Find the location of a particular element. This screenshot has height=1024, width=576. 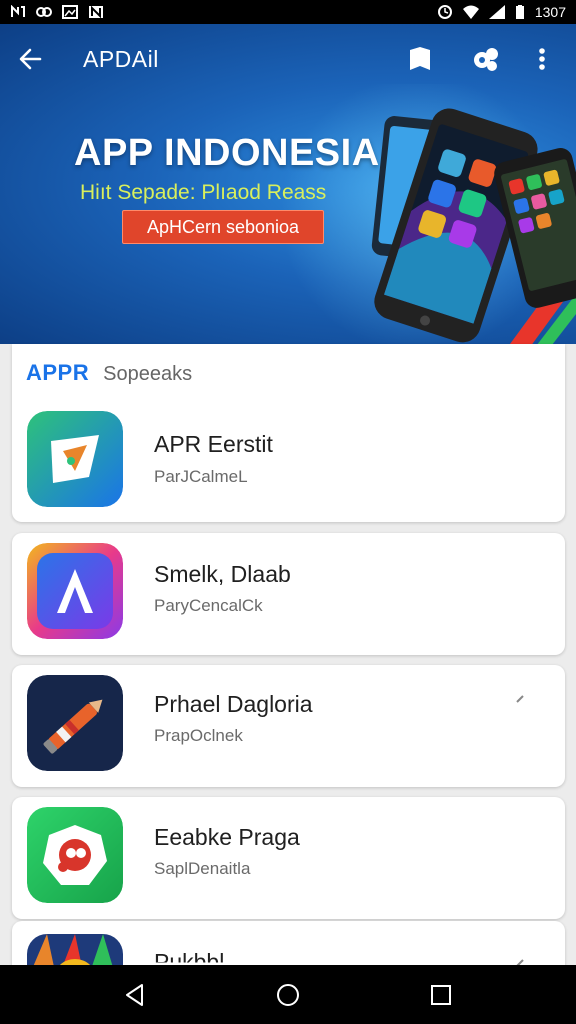

app-name: APR Eerstit is located at coordinates (213, 444).